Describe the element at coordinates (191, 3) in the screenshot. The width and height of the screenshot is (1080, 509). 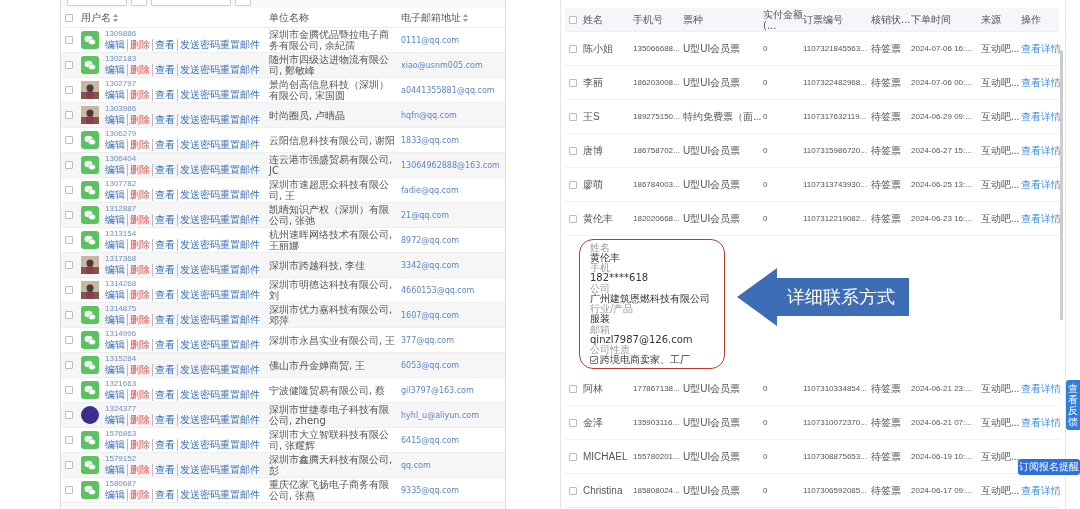
I see `search-field` at that location.